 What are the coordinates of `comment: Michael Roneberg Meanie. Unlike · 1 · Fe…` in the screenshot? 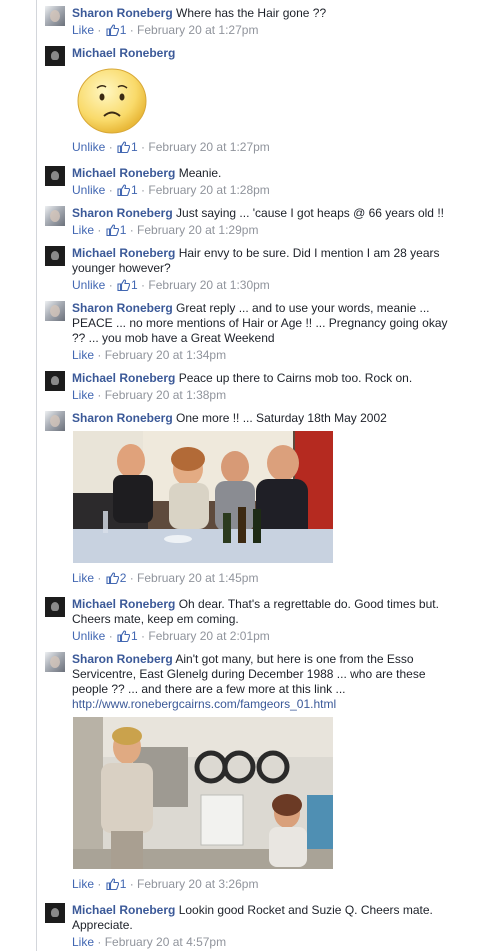 It's located at (265, 182).